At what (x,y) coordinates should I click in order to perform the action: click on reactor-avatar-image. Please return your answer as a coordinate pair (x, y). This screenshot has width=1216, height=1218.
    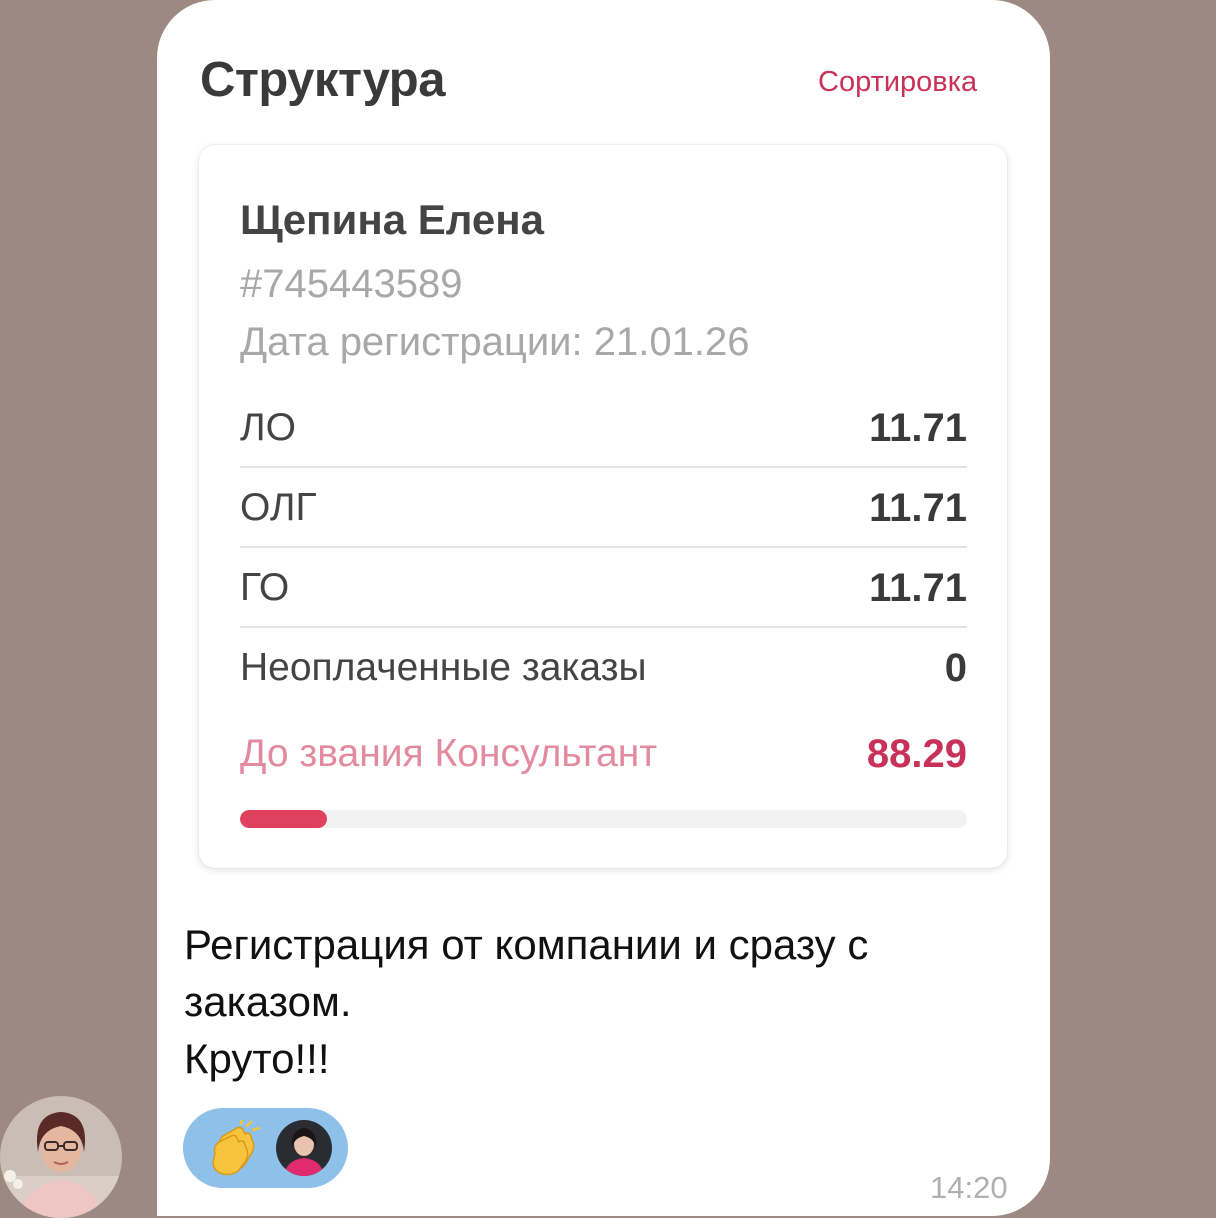
    Looking at the image, I should click on (304, 1148).